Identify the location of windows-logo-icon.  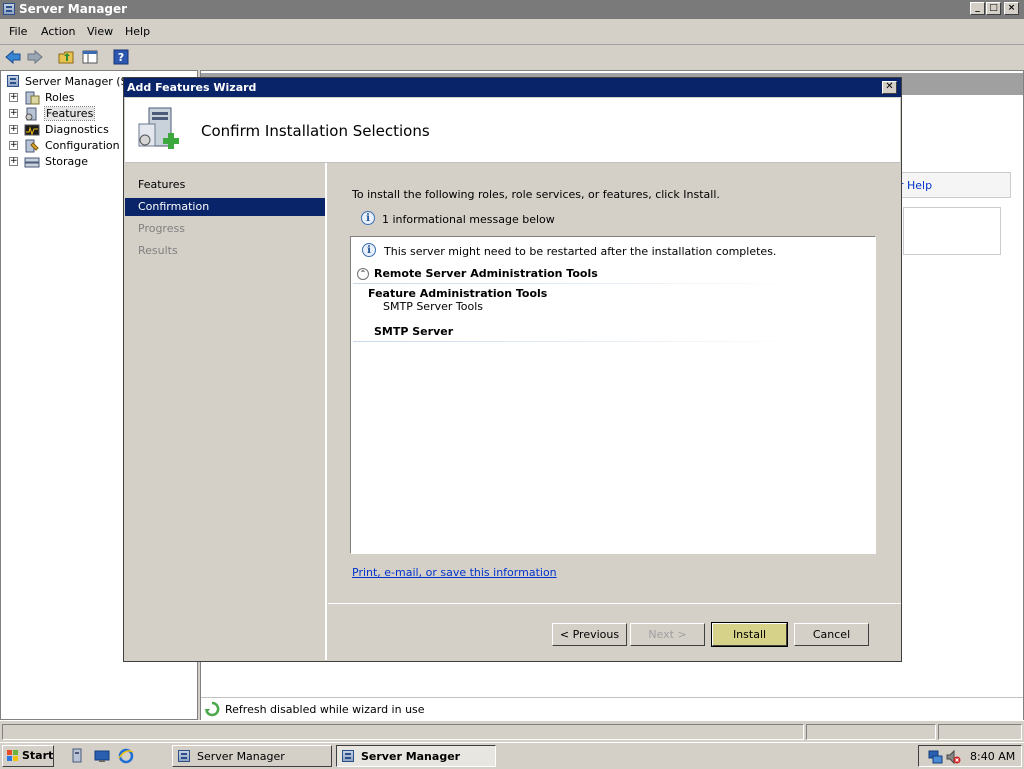
(12, 755).